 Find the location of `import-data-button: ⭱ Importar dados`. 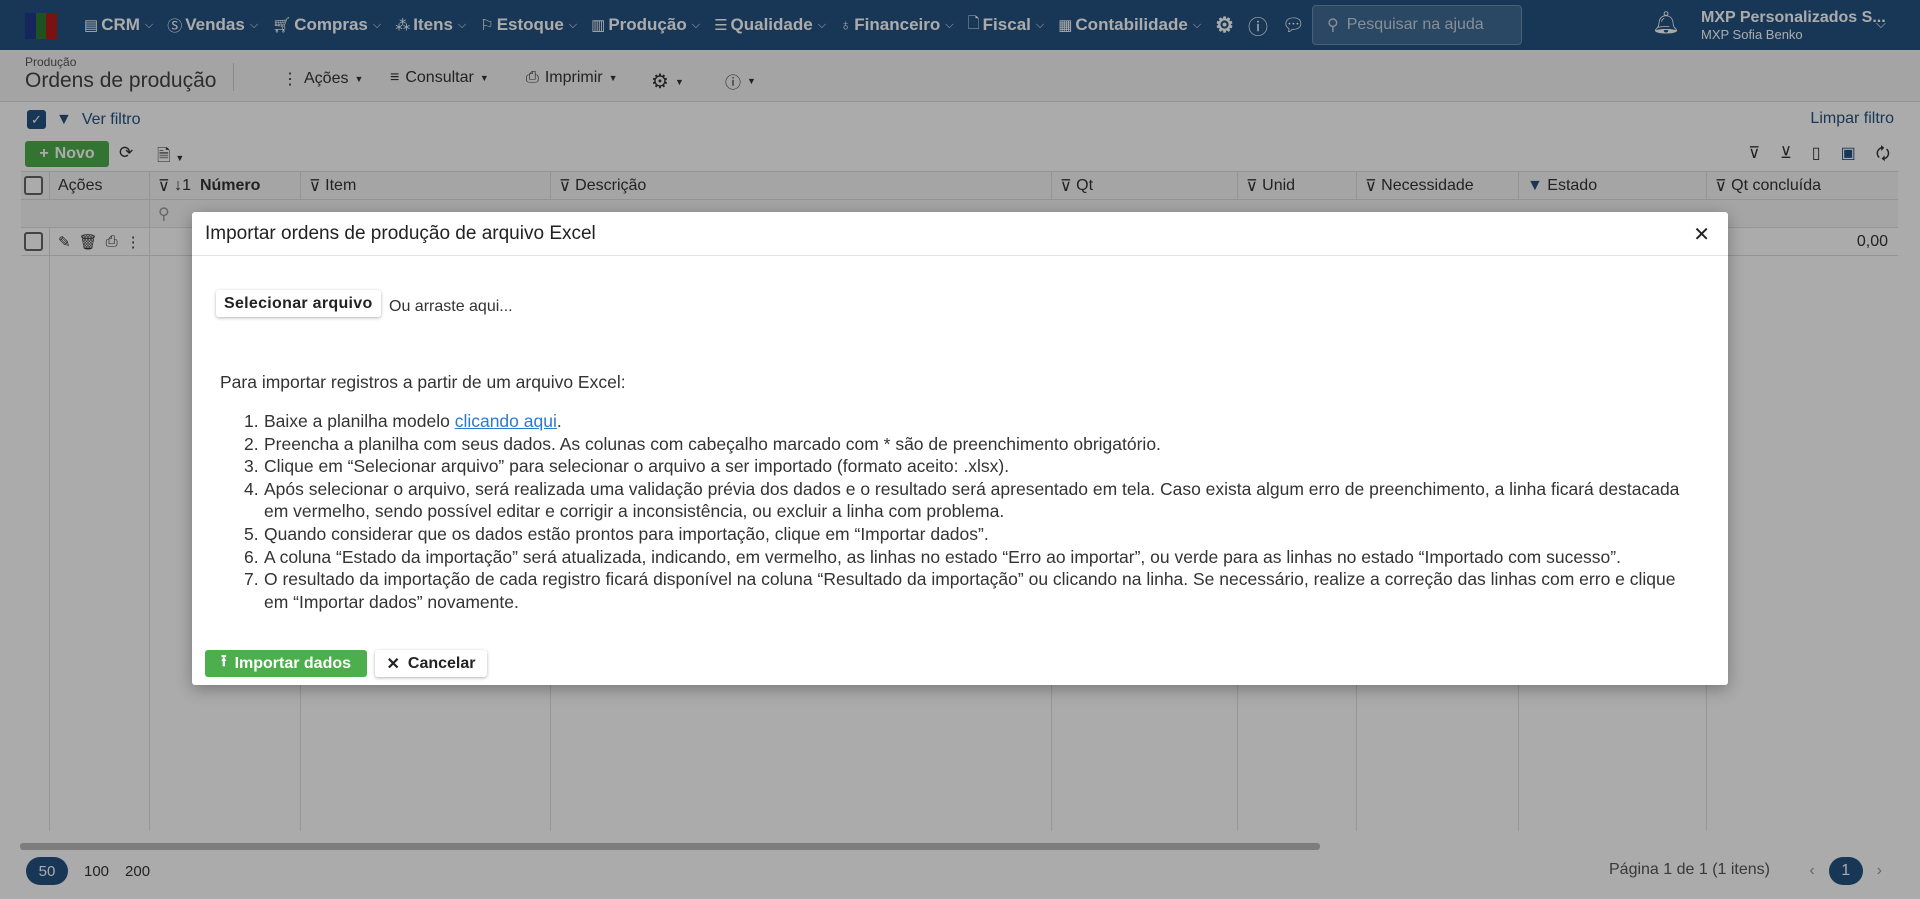

import-data-button: ⭱ Importar dados is located at coordinates (286, 663).